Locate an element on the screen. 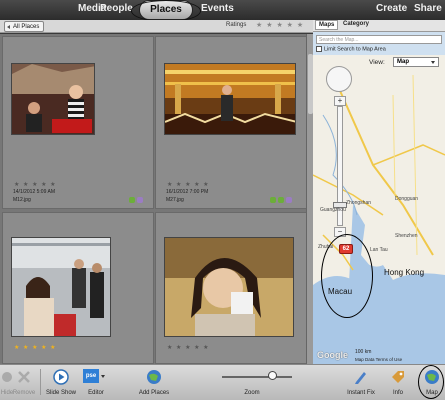 The width and height of the screenshot is (445, 400). annotation-oval-map is located at coordinates (431, 382).